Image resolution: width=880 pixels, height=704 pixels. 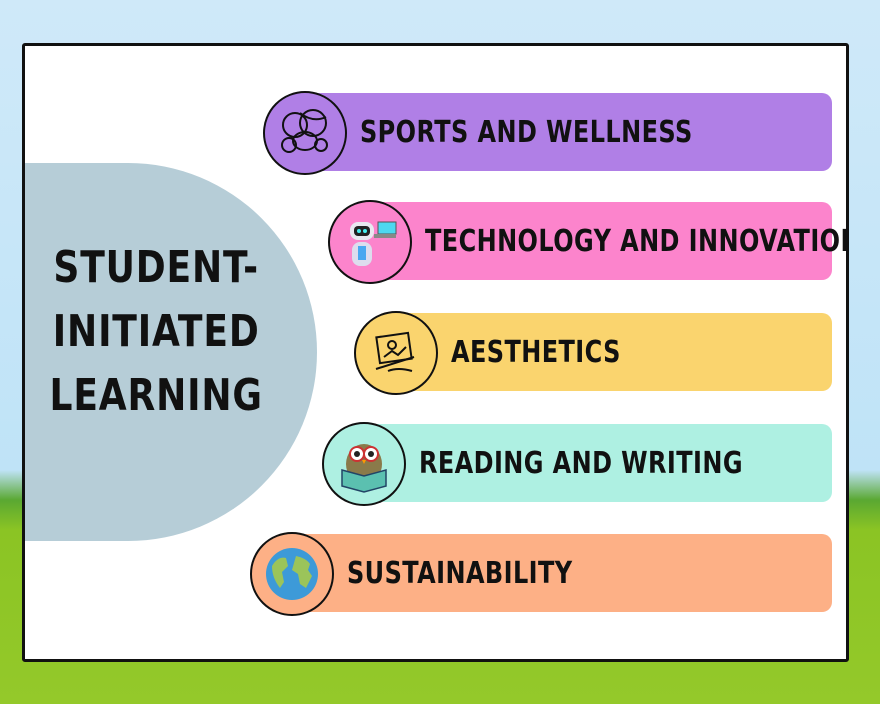 What do you see at coordinates (156, 395) in the screenshot?
I see `title-line: LEARNING` at bounding box center [156, 395].